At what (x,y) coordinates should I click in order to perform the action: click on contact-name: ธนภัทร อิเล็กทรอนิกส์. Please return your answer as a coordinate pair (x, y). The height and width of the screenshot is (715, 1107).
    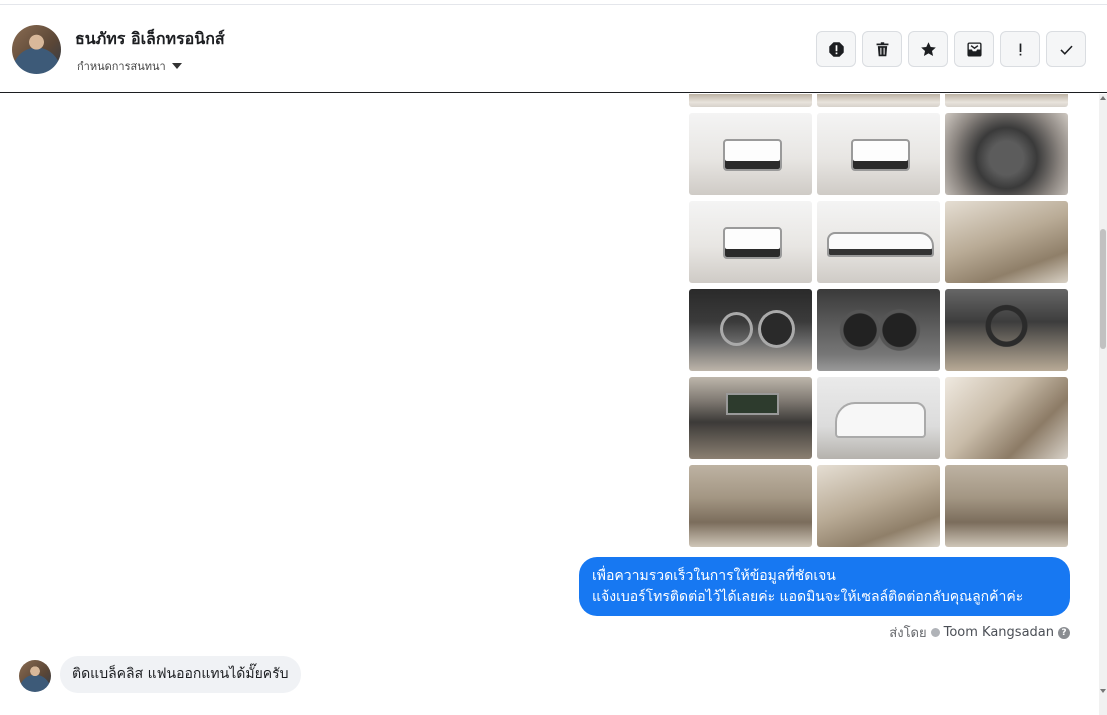
    Looking at the image, I should click on (150, 39).